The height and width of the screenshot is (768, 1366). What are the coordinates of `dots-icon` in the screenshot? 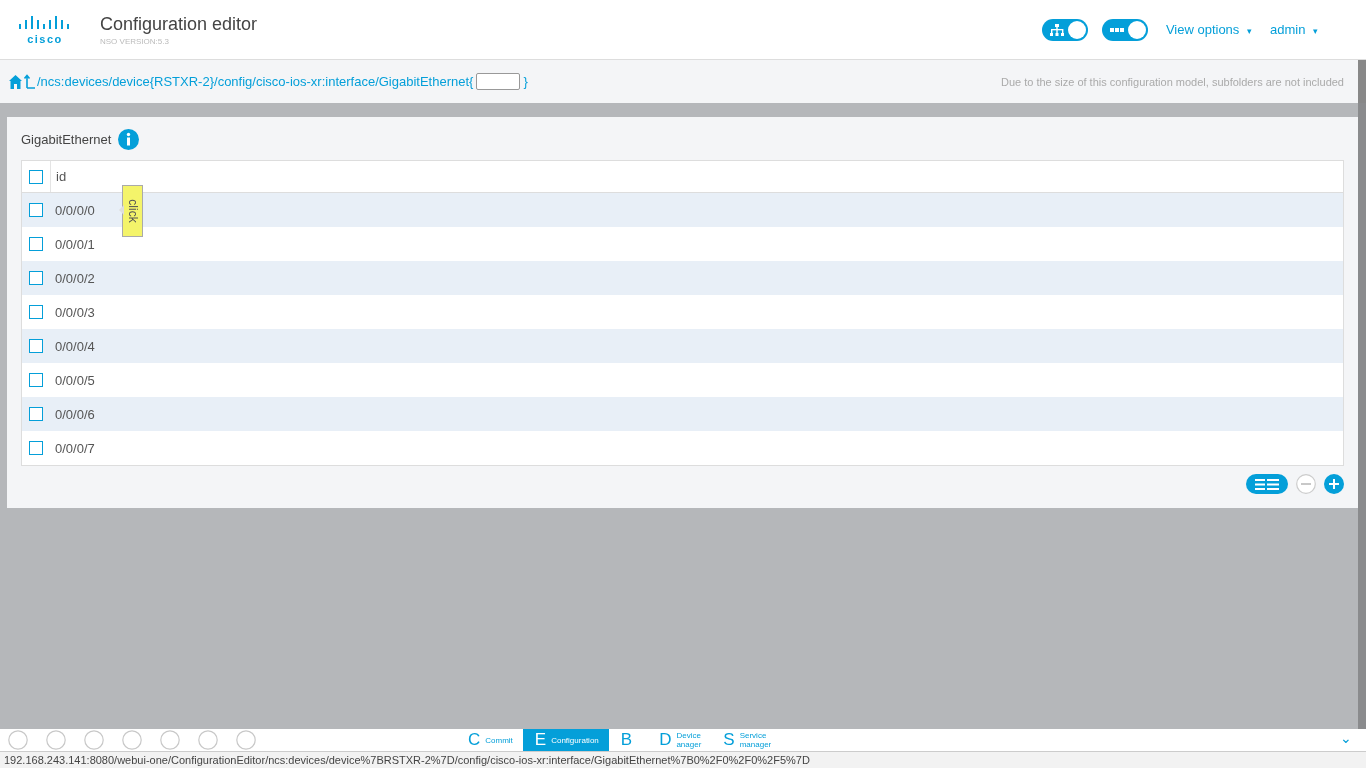 It's located at (1116, 29).